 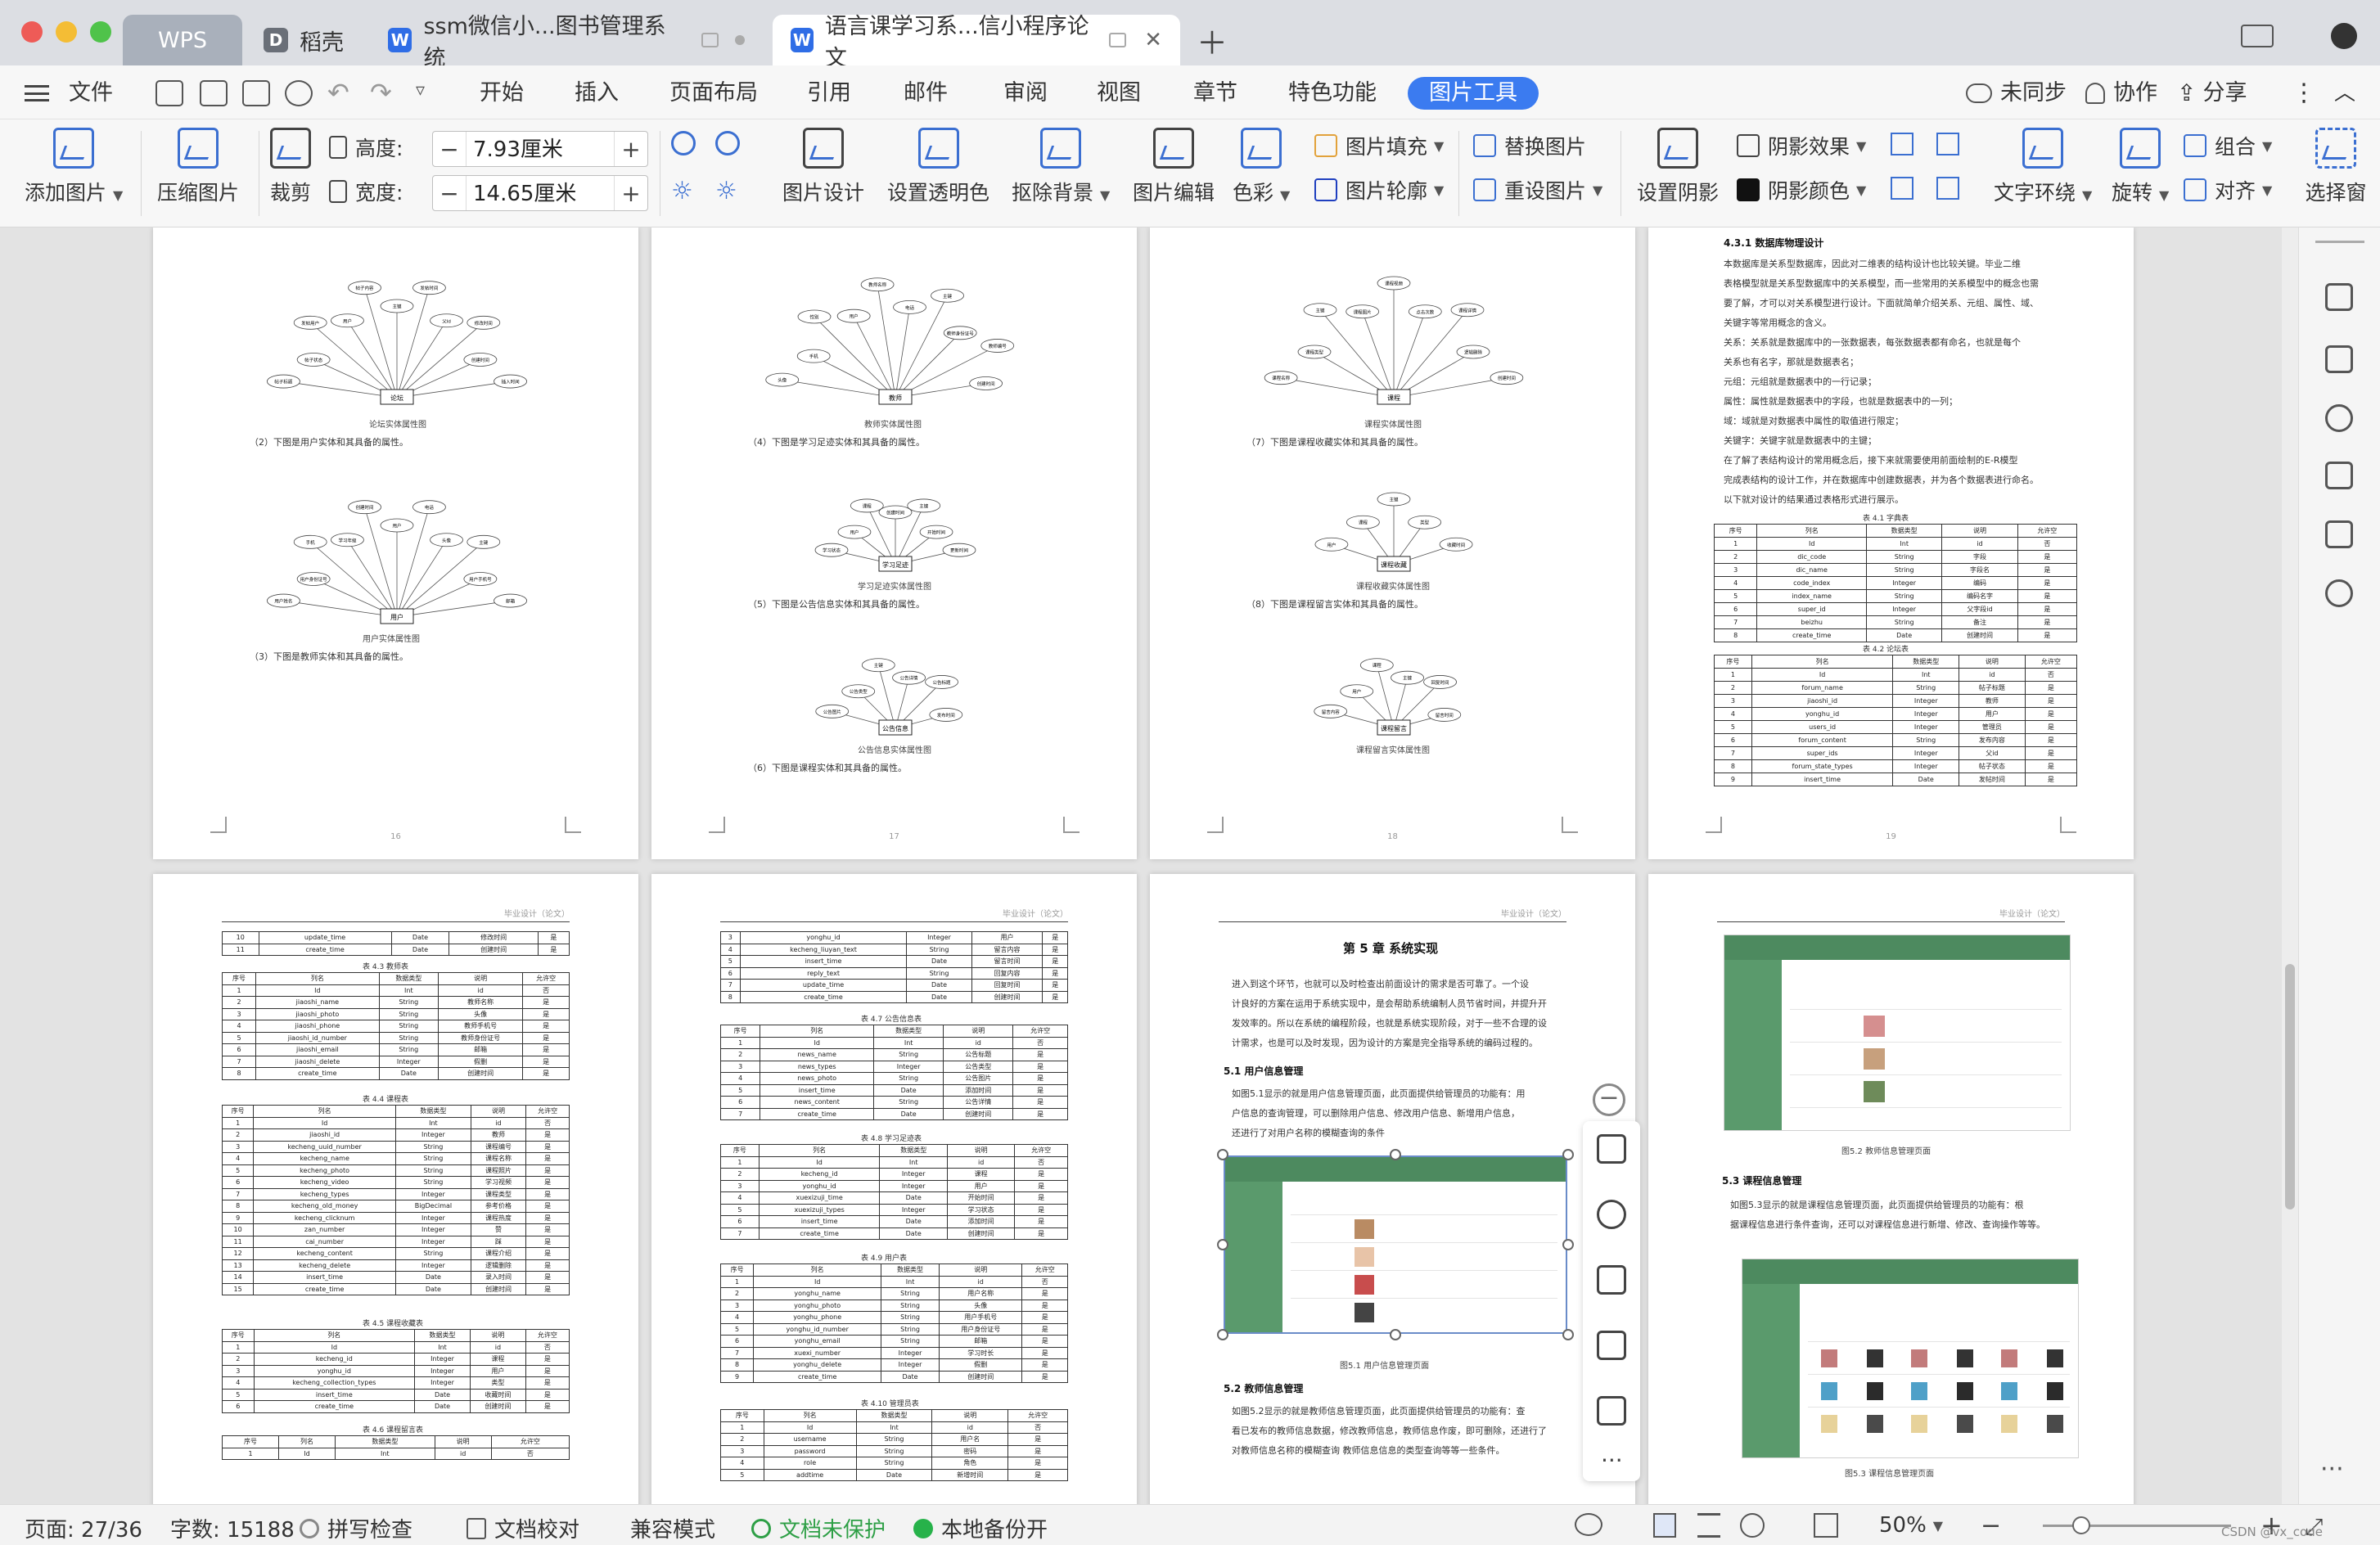 I want to click on tab-preview-icon, so click(x=710, y=40).